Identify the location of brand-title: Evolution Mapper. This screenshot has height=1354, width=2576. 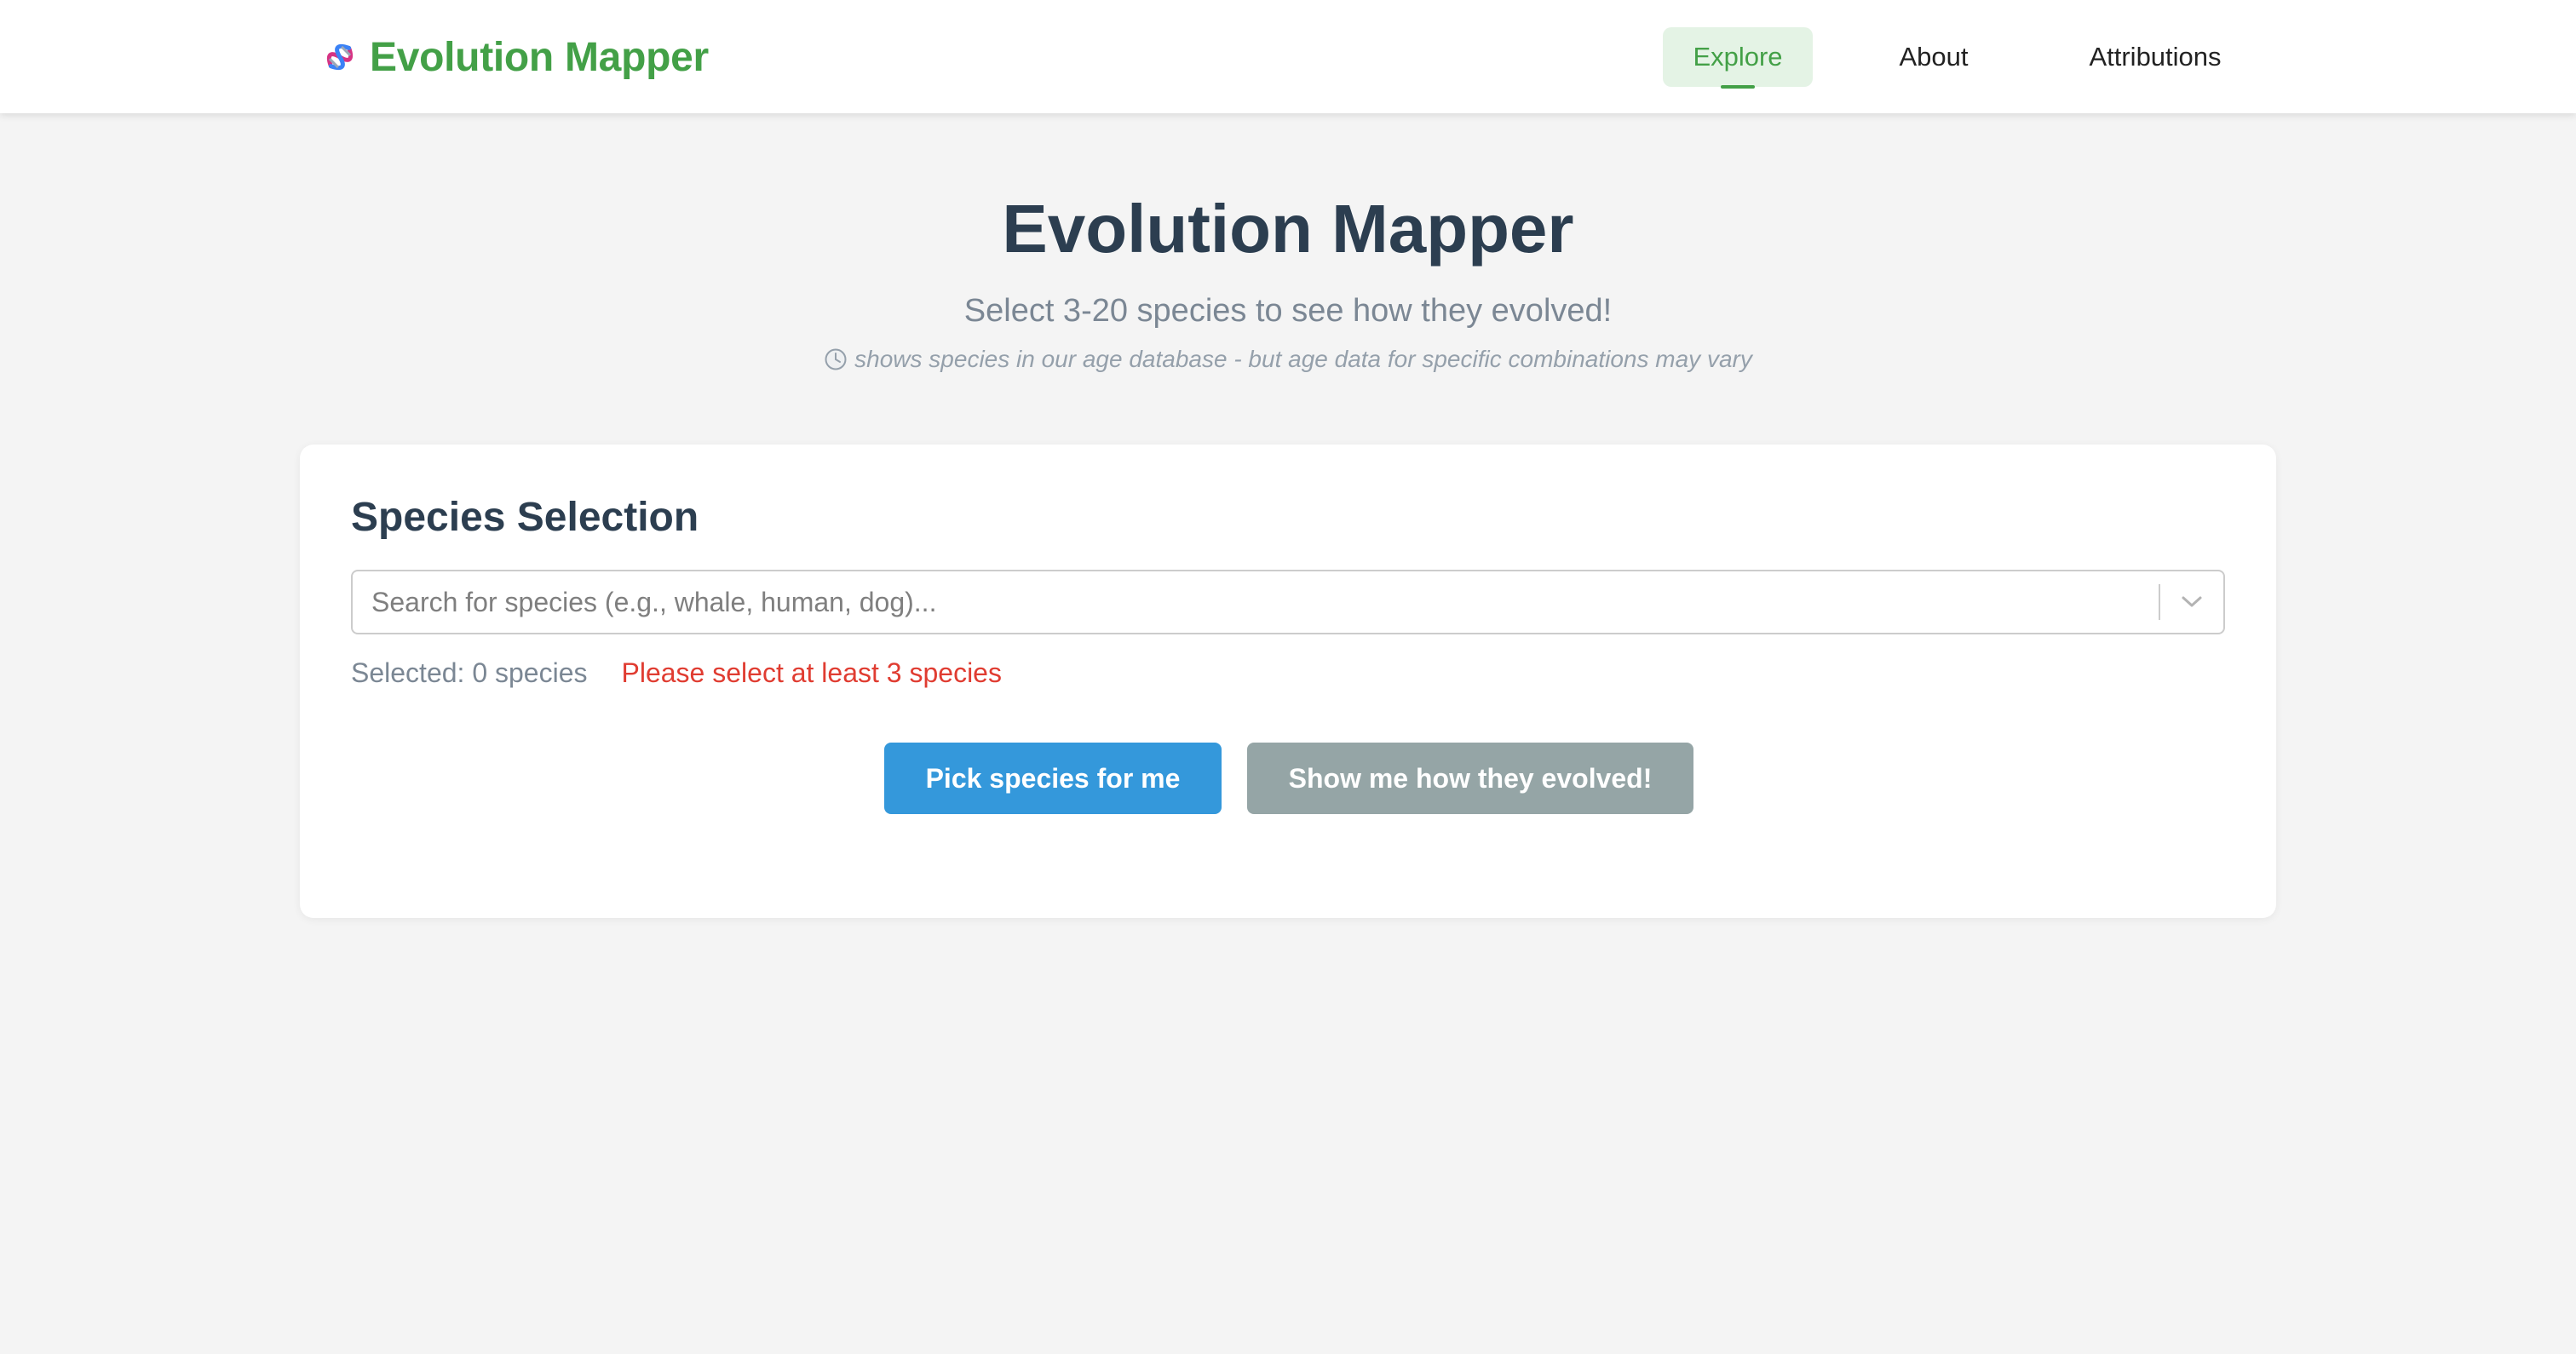
(539, 57).